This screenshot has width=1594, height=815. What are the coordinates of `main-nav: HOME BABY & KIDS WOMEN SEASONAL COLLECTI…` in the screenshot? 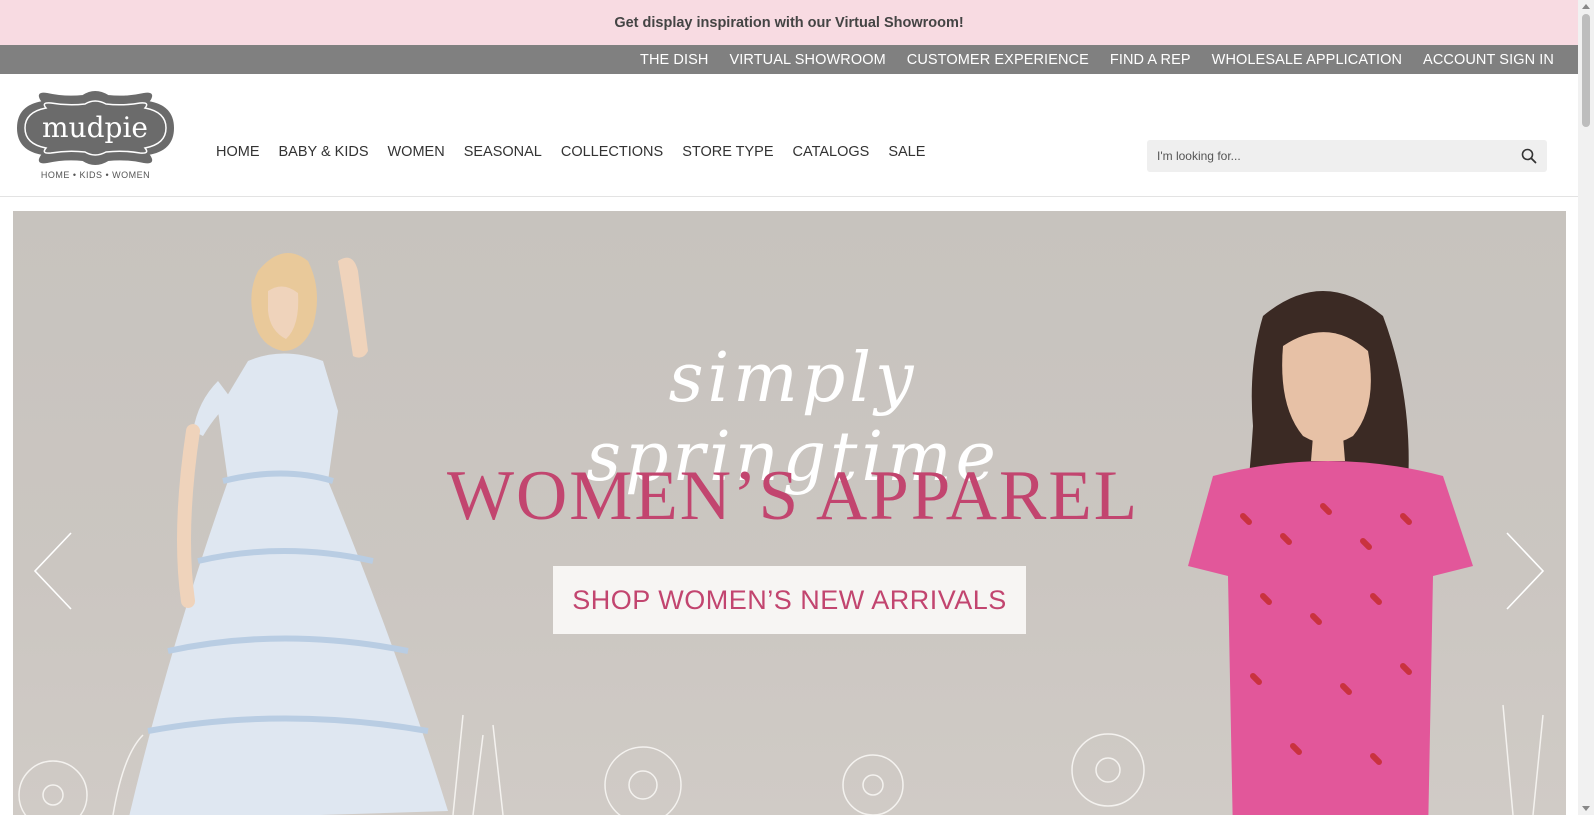 It's located at (580, 152).